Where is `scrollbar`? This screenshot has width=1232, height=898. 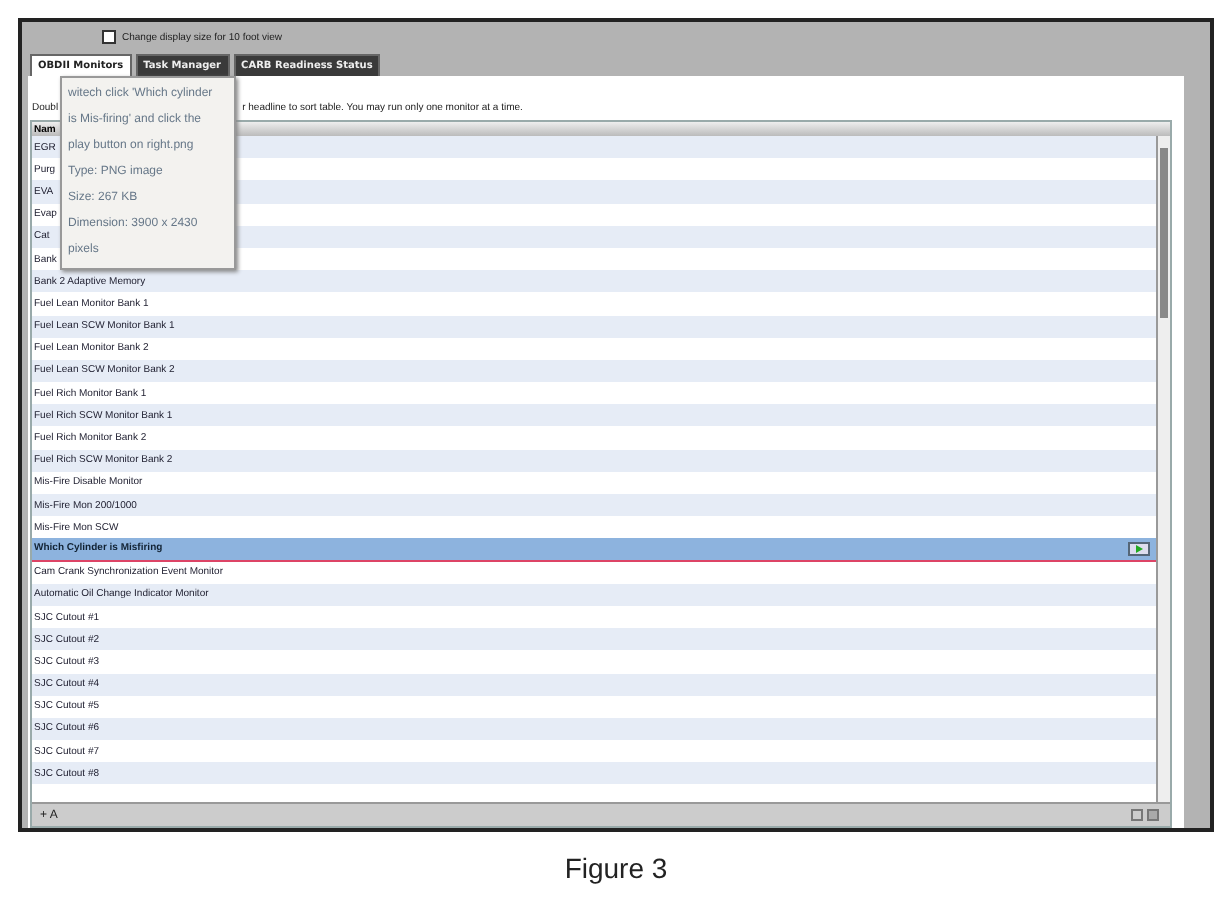 scrollbar is located at coordinates (1163, 469).